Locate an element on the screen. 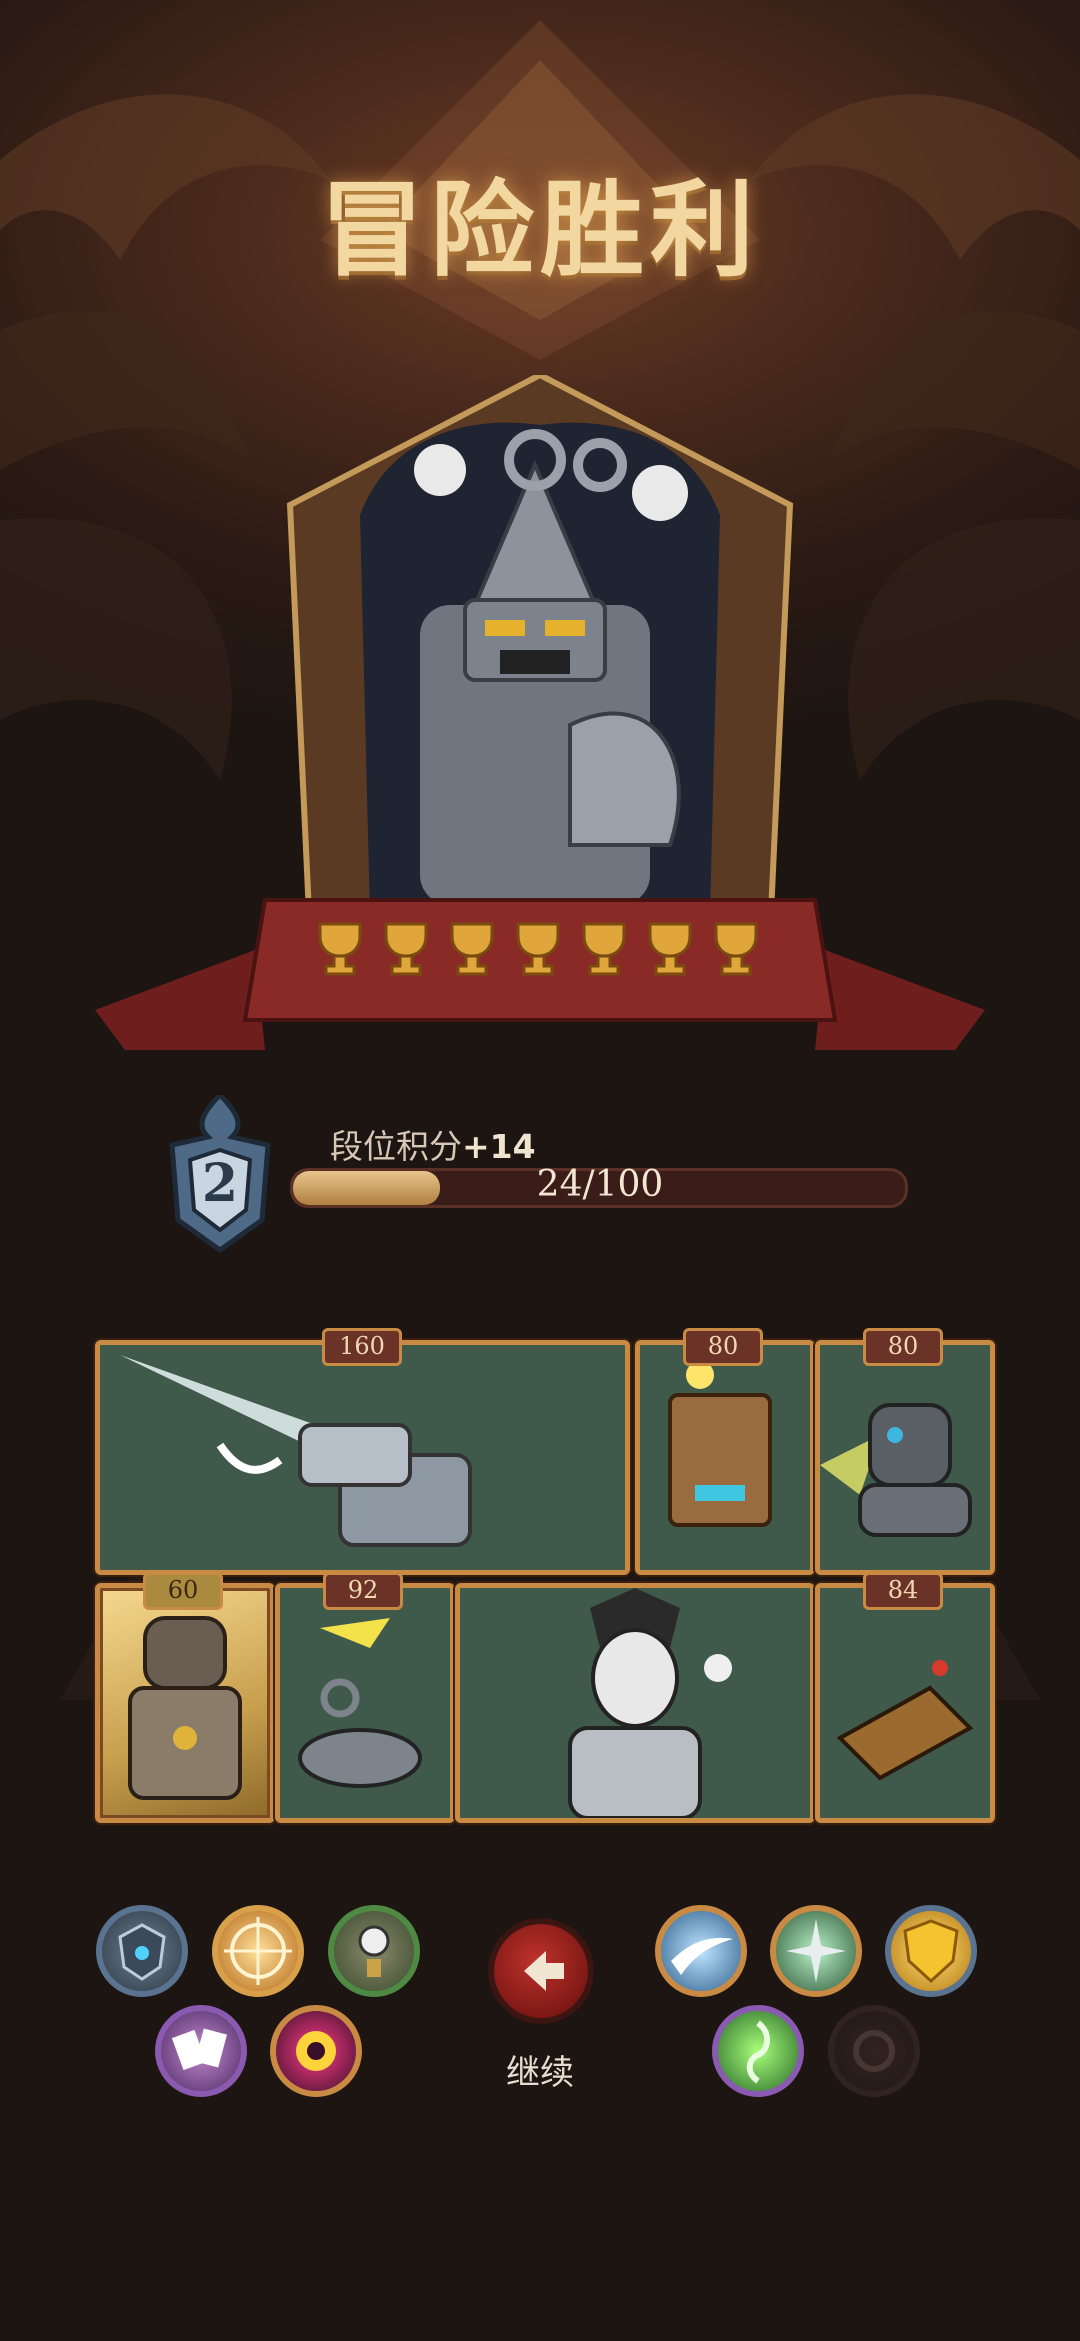  playing-cards-icon is located at coordinates (199, 2049).